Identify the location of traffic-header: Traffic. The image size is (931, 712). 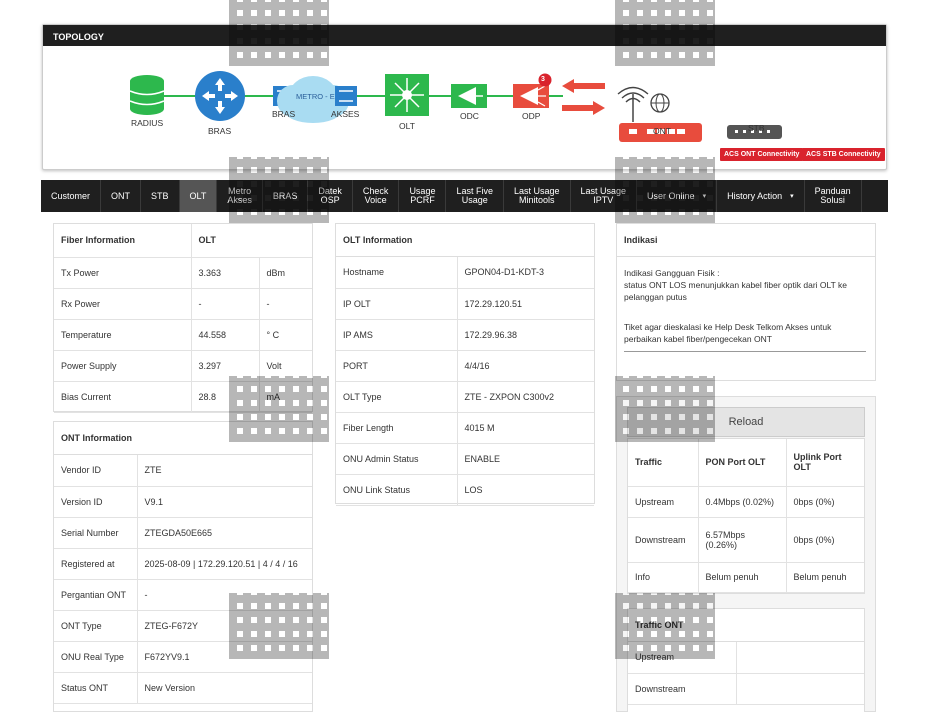
(663, 463).